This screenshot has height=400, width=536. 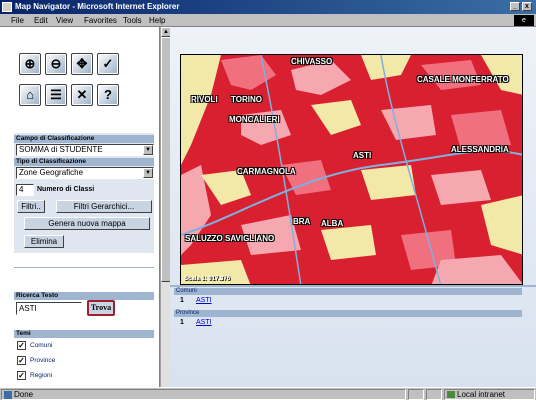 I want to click on menu-help: Help, so click(x=157, y=20).